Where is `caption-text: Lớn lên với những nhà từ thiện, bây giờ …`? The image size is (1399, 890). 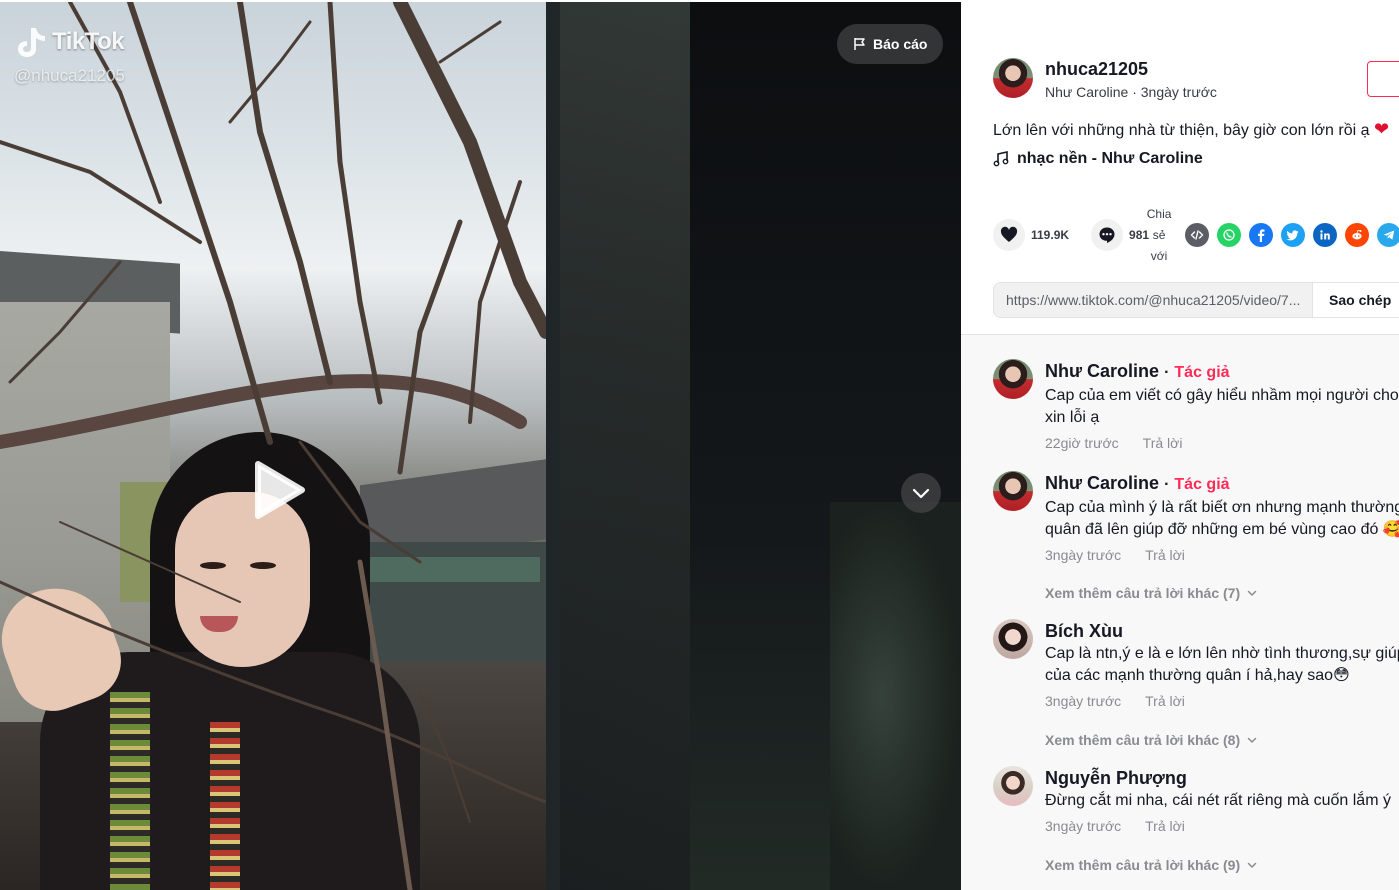
caption-text: Lớn lên với những nhà từ thiện, bây giờ … is located at coordinates (1181, 130).